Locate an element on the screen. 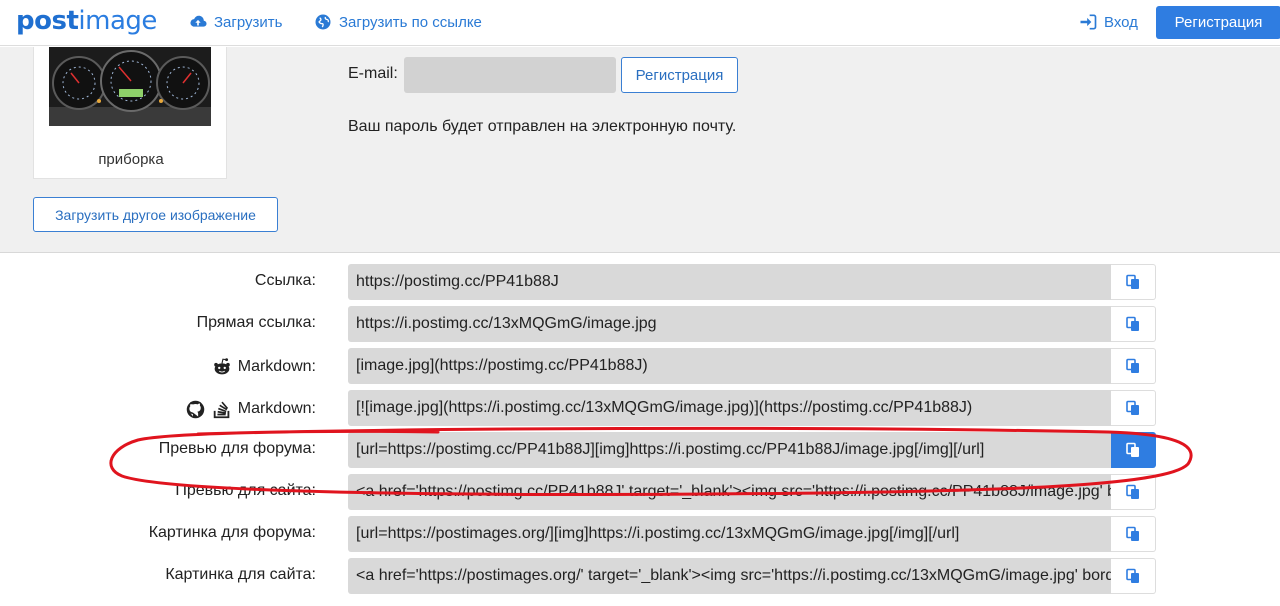 The width and height of the screenshot is (1280, 606). uploaded-image-thumbnail is located at coordinates (130, 86).